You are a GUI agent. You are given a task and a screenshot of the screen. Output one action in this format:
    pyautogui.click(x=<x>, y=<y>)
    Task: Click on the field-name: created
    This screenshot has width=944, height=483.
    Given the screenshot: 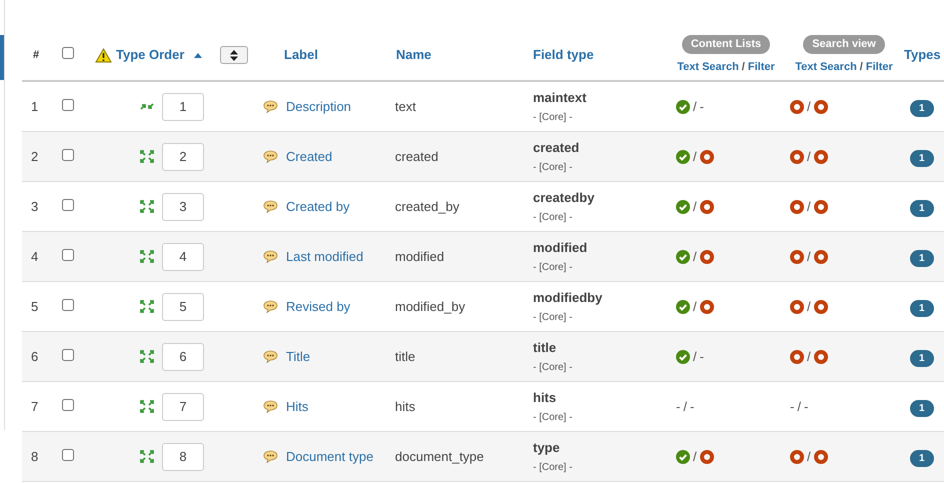 What is the action you would take?
    pyautogui.click(x=417, y=157)
    